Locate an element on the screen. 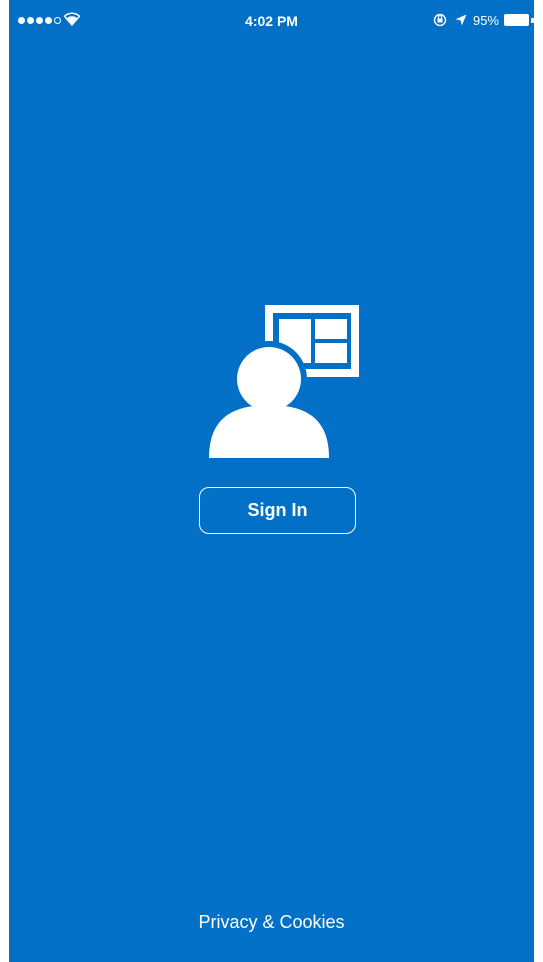 The width and height of the screenshot is (543, 962). privacy-cookies-link: Privacy & Cookies is located at coordinates (271, 922).